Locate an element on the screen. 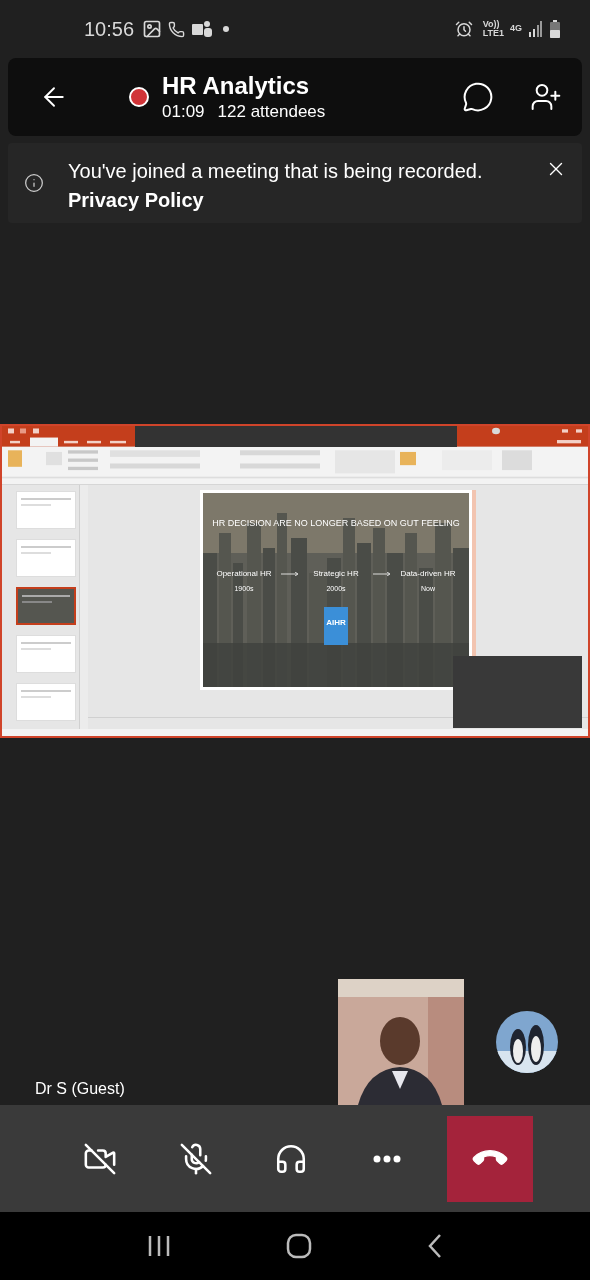 The image size is (590, 1280). privacy-policy-link: Privacy Policy is located at coordinates (275, 200).